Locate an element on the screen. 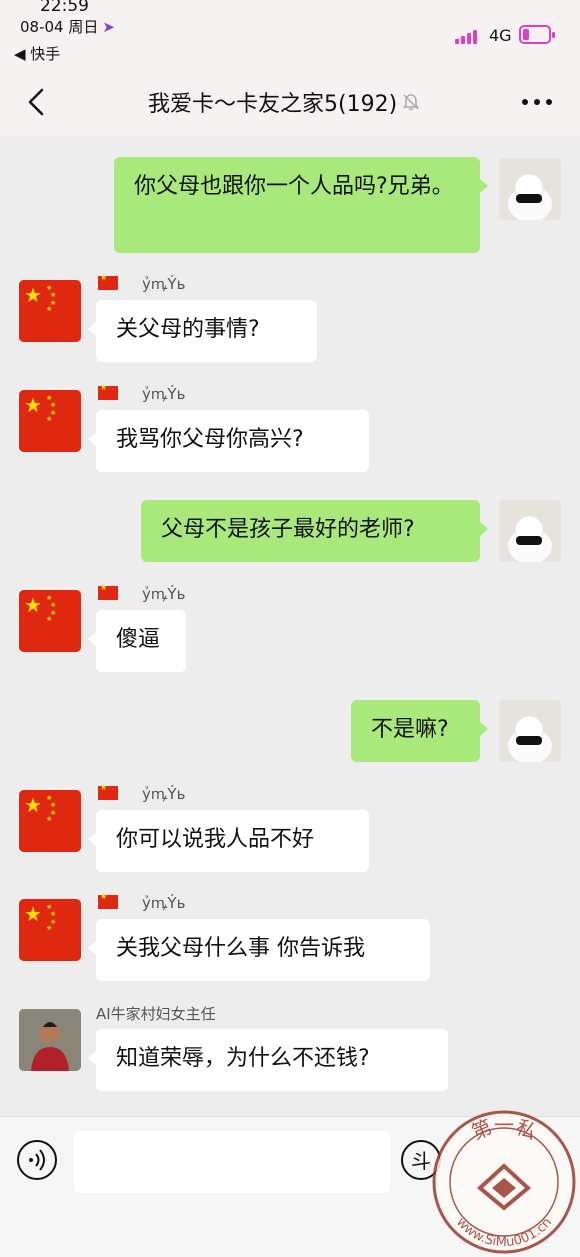  message-bubble: 知道荣辱，为什么不还钱? is located at coordinates (268, 1060).